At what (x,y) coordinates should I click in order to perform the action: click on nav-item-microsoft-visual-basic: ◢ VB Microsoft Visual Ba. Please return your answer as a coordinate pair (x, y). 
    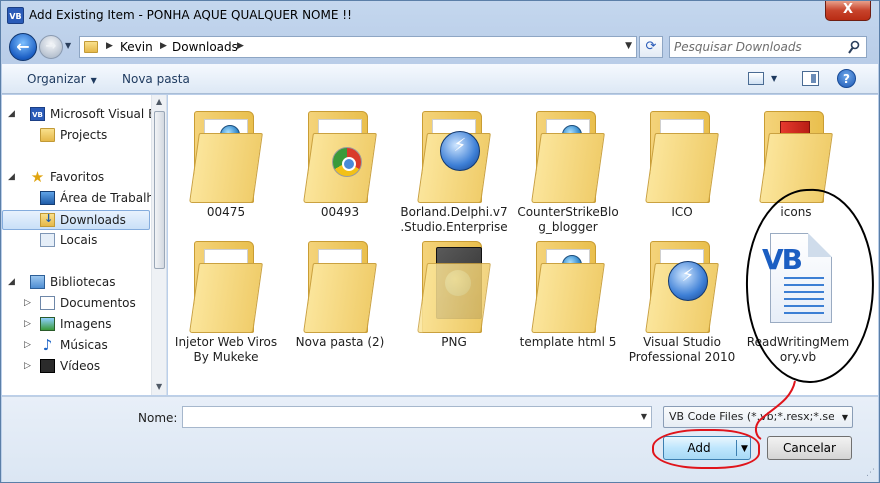
    Looking at the image, I should click on (83, 115).